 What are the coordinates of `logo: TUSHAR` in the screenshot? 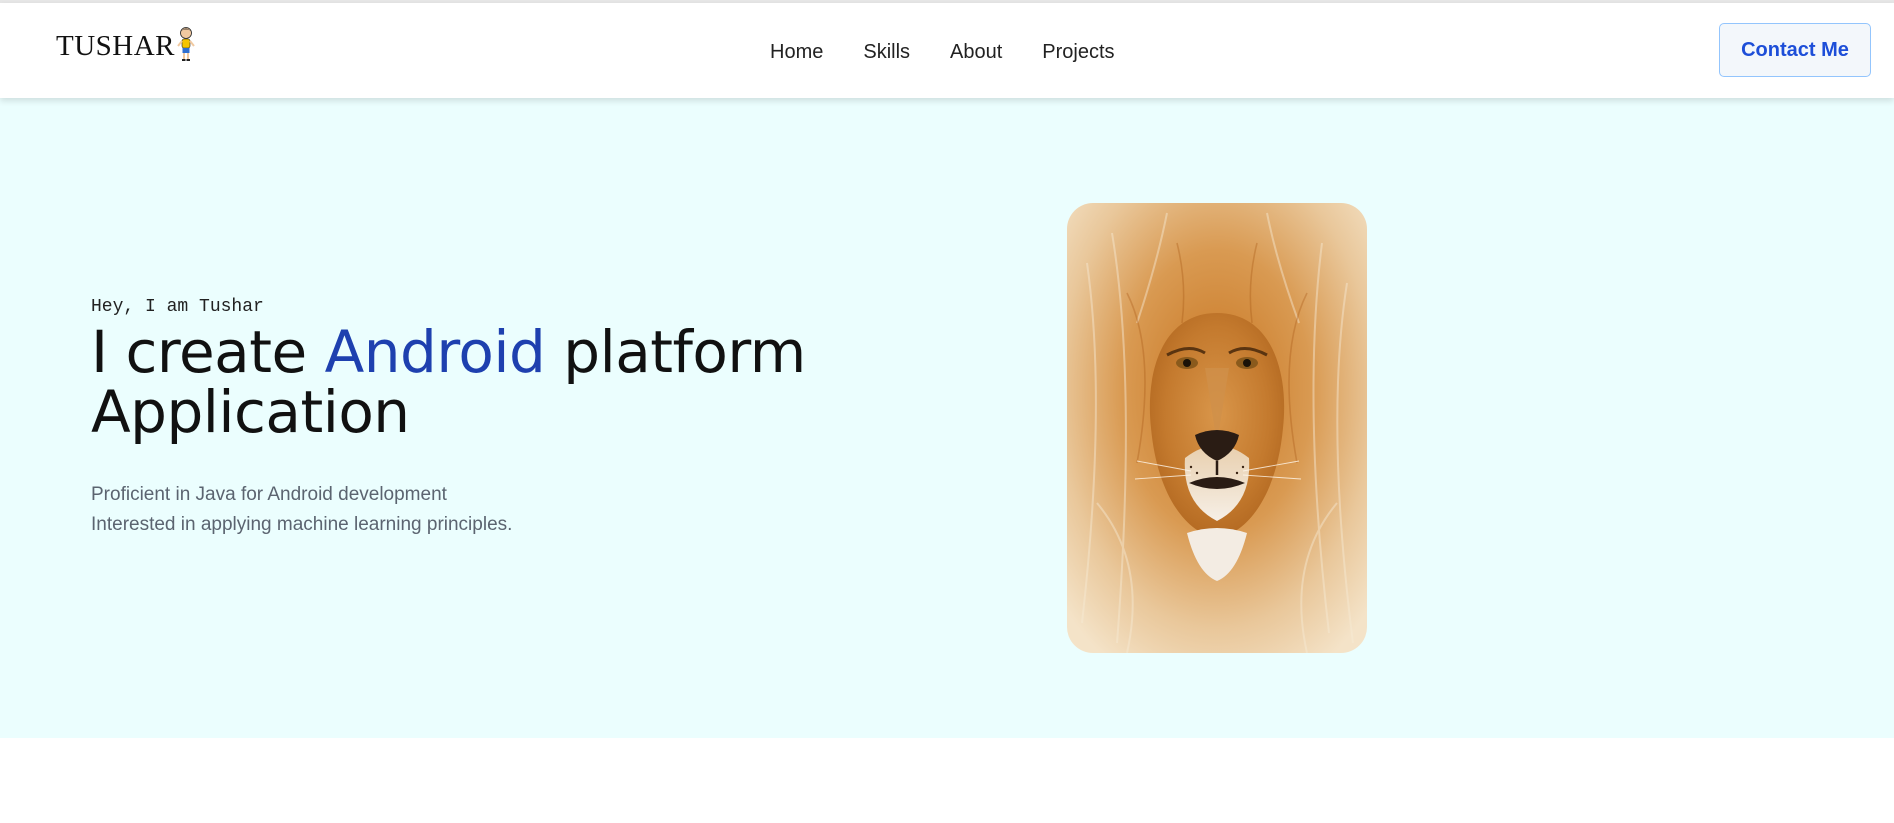 It's located at (126, 45).